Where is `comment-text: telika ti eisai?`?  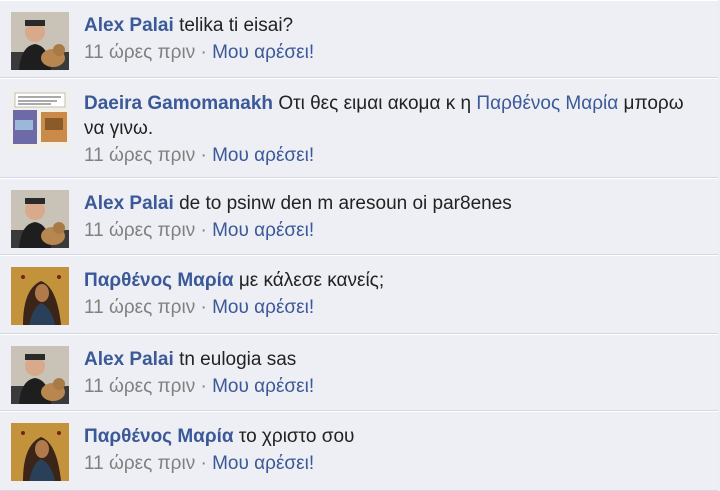 comment-text: telika ti eisai? is located at coordinates (236, 25).